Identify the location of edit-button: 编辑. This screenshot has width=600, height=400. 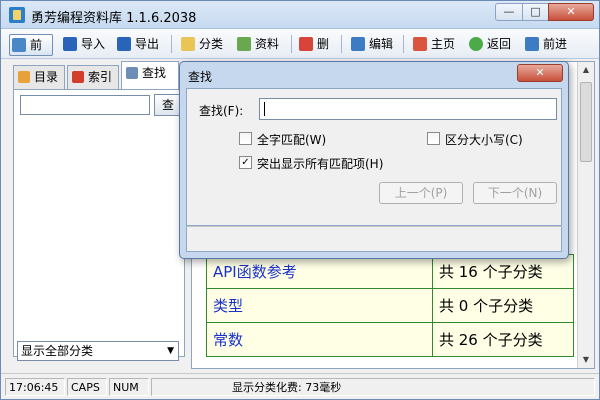
(371, 45).